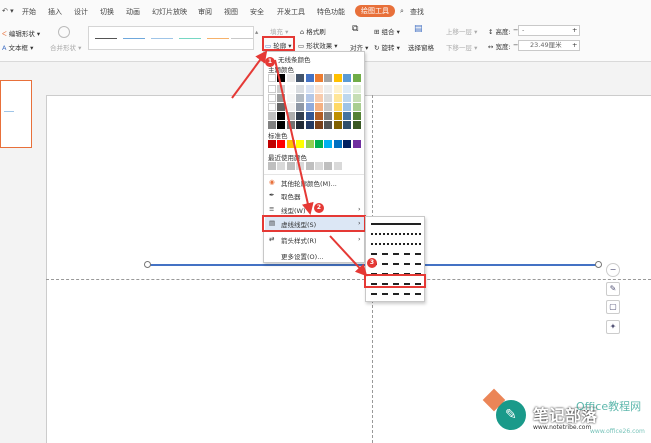  I want to click on annotation-arrows, so click(299, 163).